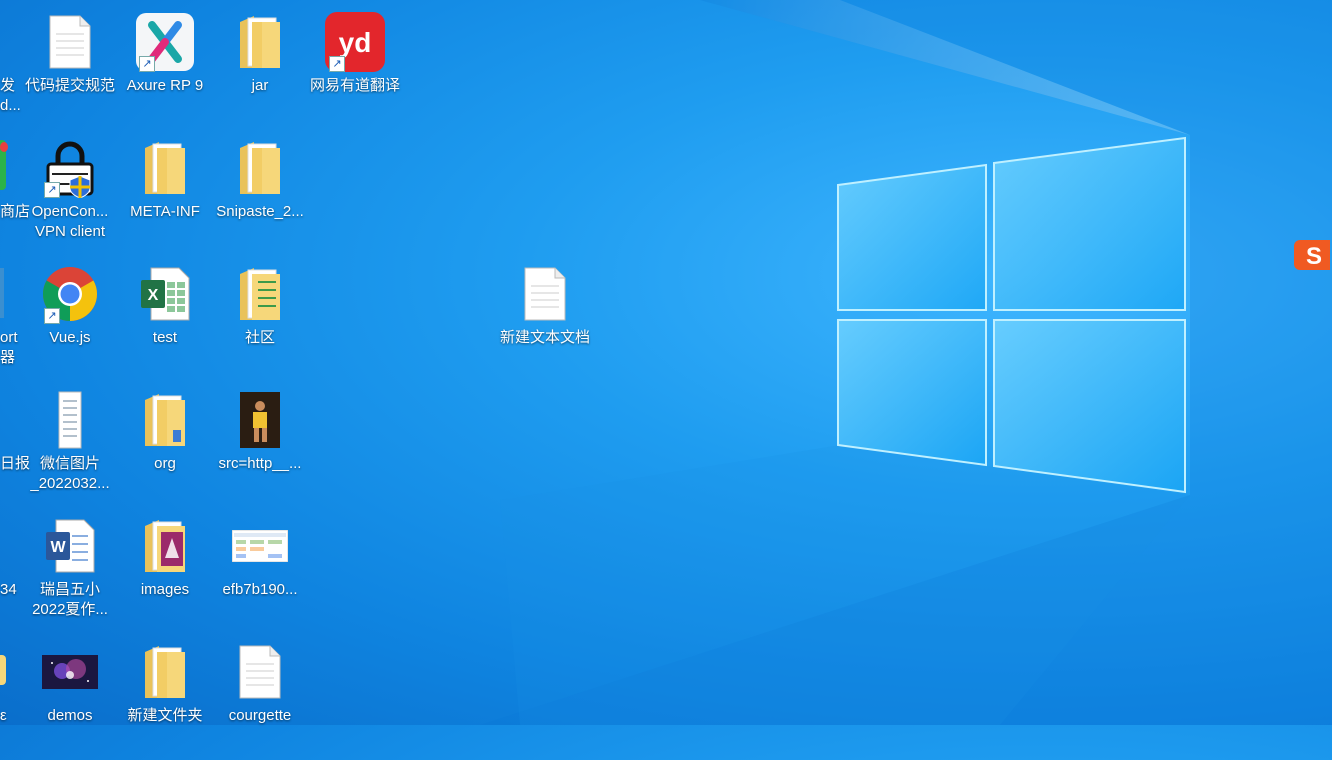 The image size is (1332, 760). What do you see at coordinates (7, 358) in the screenshot?
I see `partial-label: 器` at bounding box center [7, 358].